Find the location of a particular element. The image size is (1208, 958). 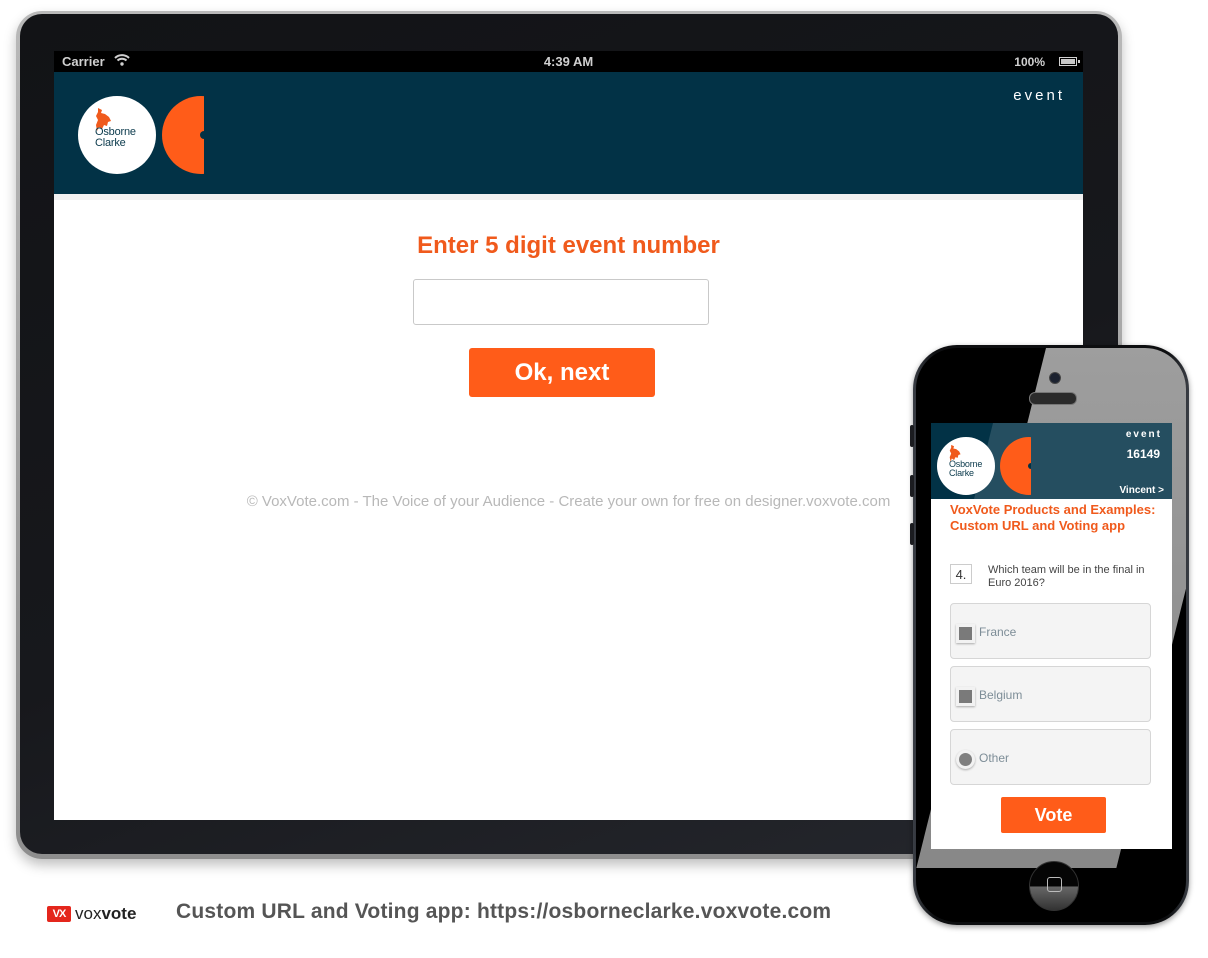

option-label: Other is located at coordinates (994, 758).